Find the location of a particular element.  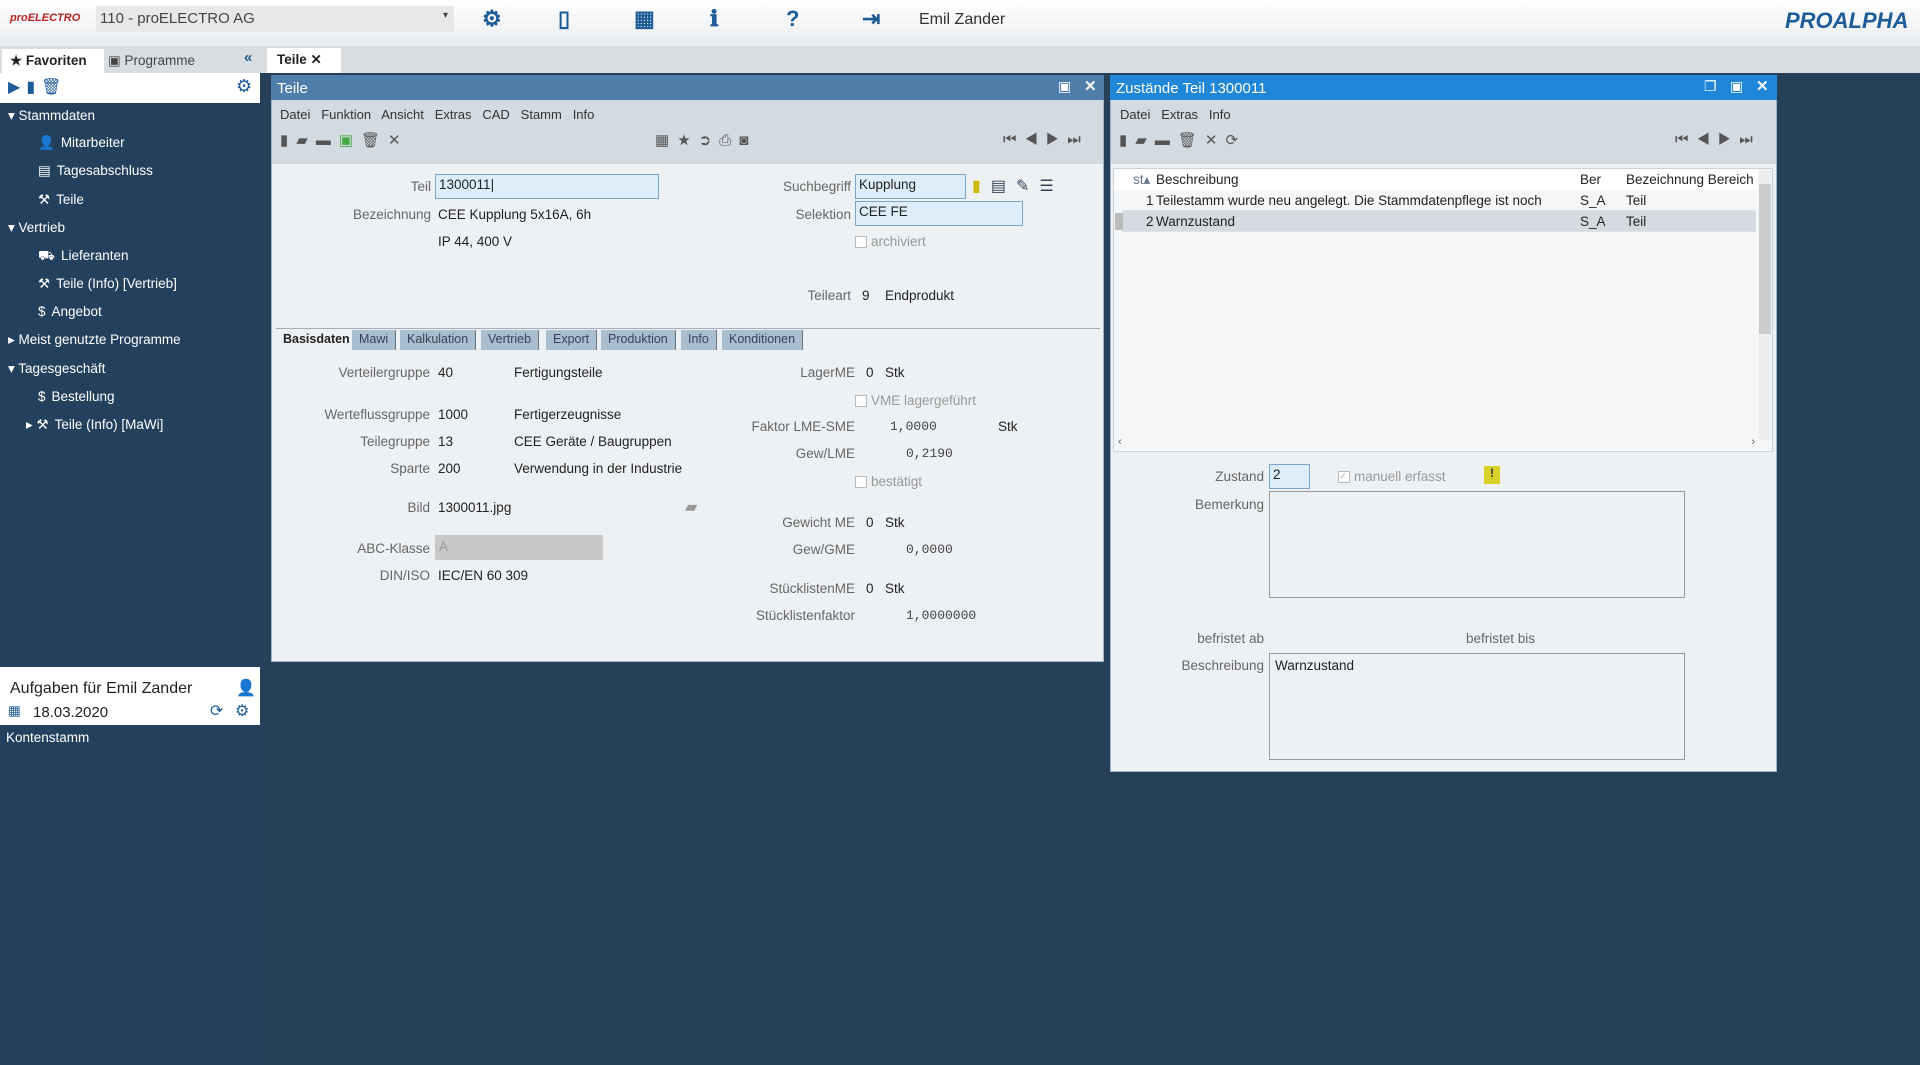

company-select: 110 - proELECTRO AG ▾ is located at coordinates (275, 19).